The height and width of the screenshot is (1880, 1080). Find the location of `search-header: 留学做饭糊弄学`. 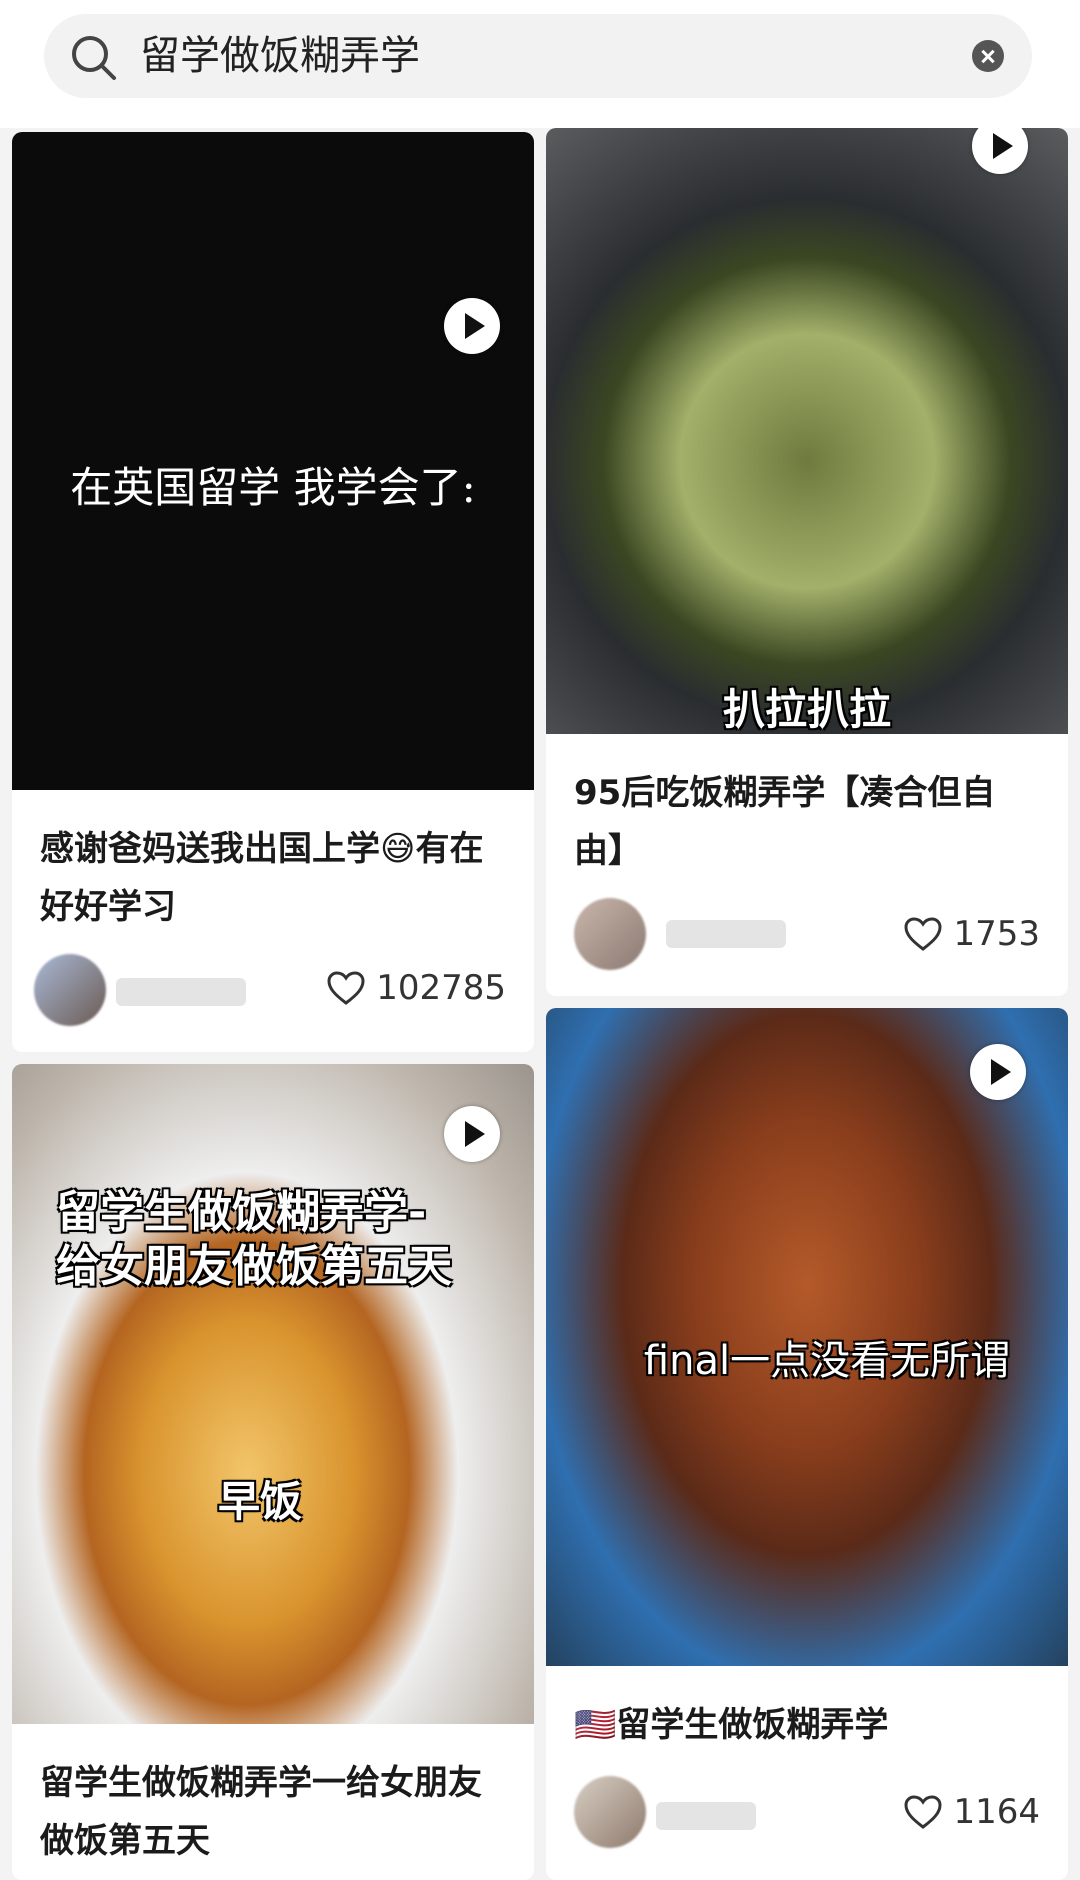

search-header: 留学做饭糊弄学 is located at coordinates (540, 64).